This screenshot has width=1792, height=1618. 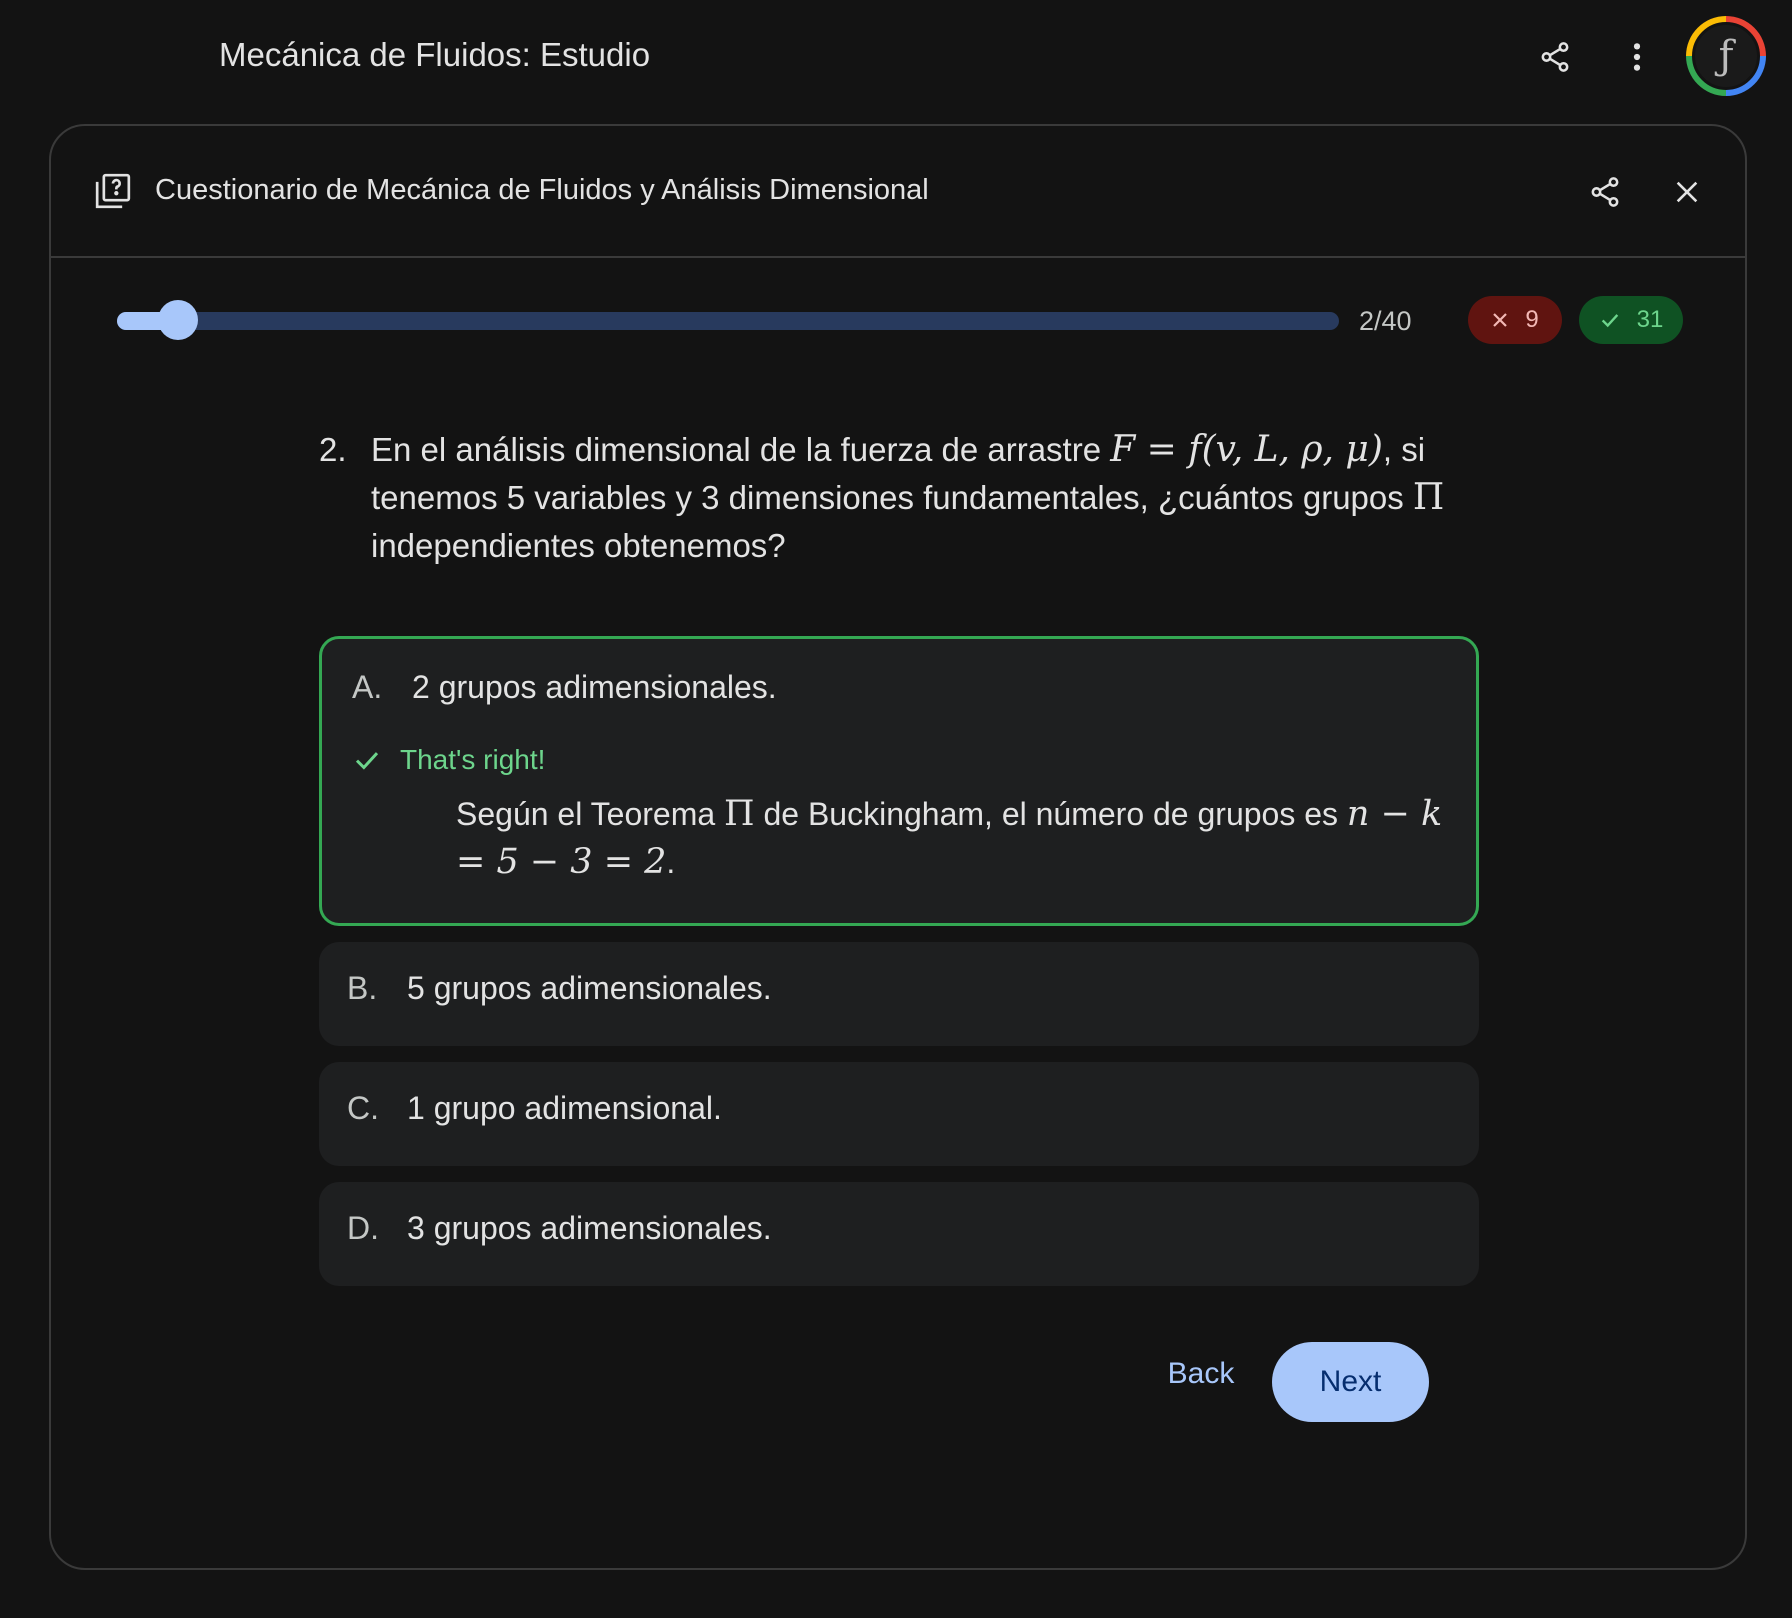 What do you see at coordinates (564, 1108) in the screenshot?
I see `option-text: 1 grupo adimensional.` at bounding box center [564, 1108].